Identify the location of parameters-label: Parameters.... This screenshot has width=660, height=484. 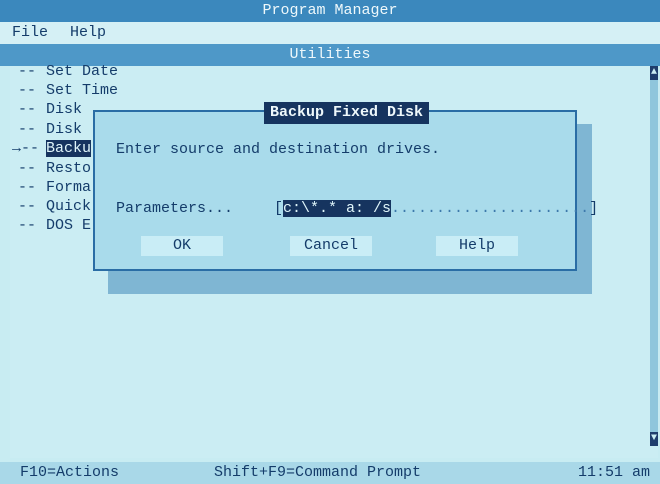
(175, 208).